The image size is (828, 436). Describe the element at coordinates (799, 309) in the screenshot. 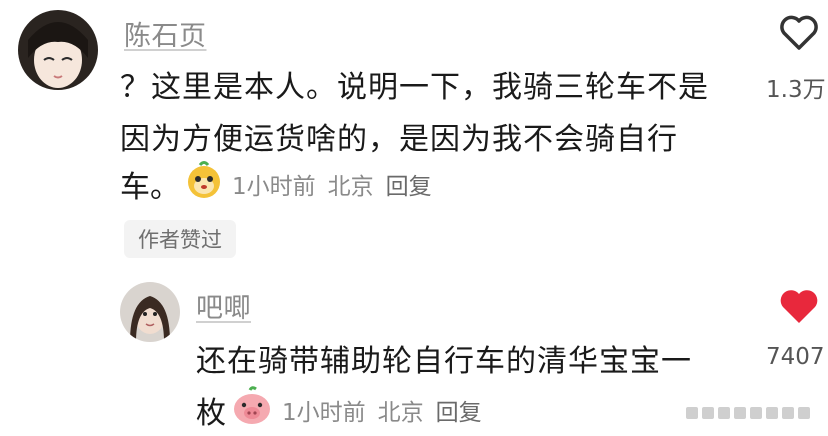

I see `heart-filled-icon` at that location.